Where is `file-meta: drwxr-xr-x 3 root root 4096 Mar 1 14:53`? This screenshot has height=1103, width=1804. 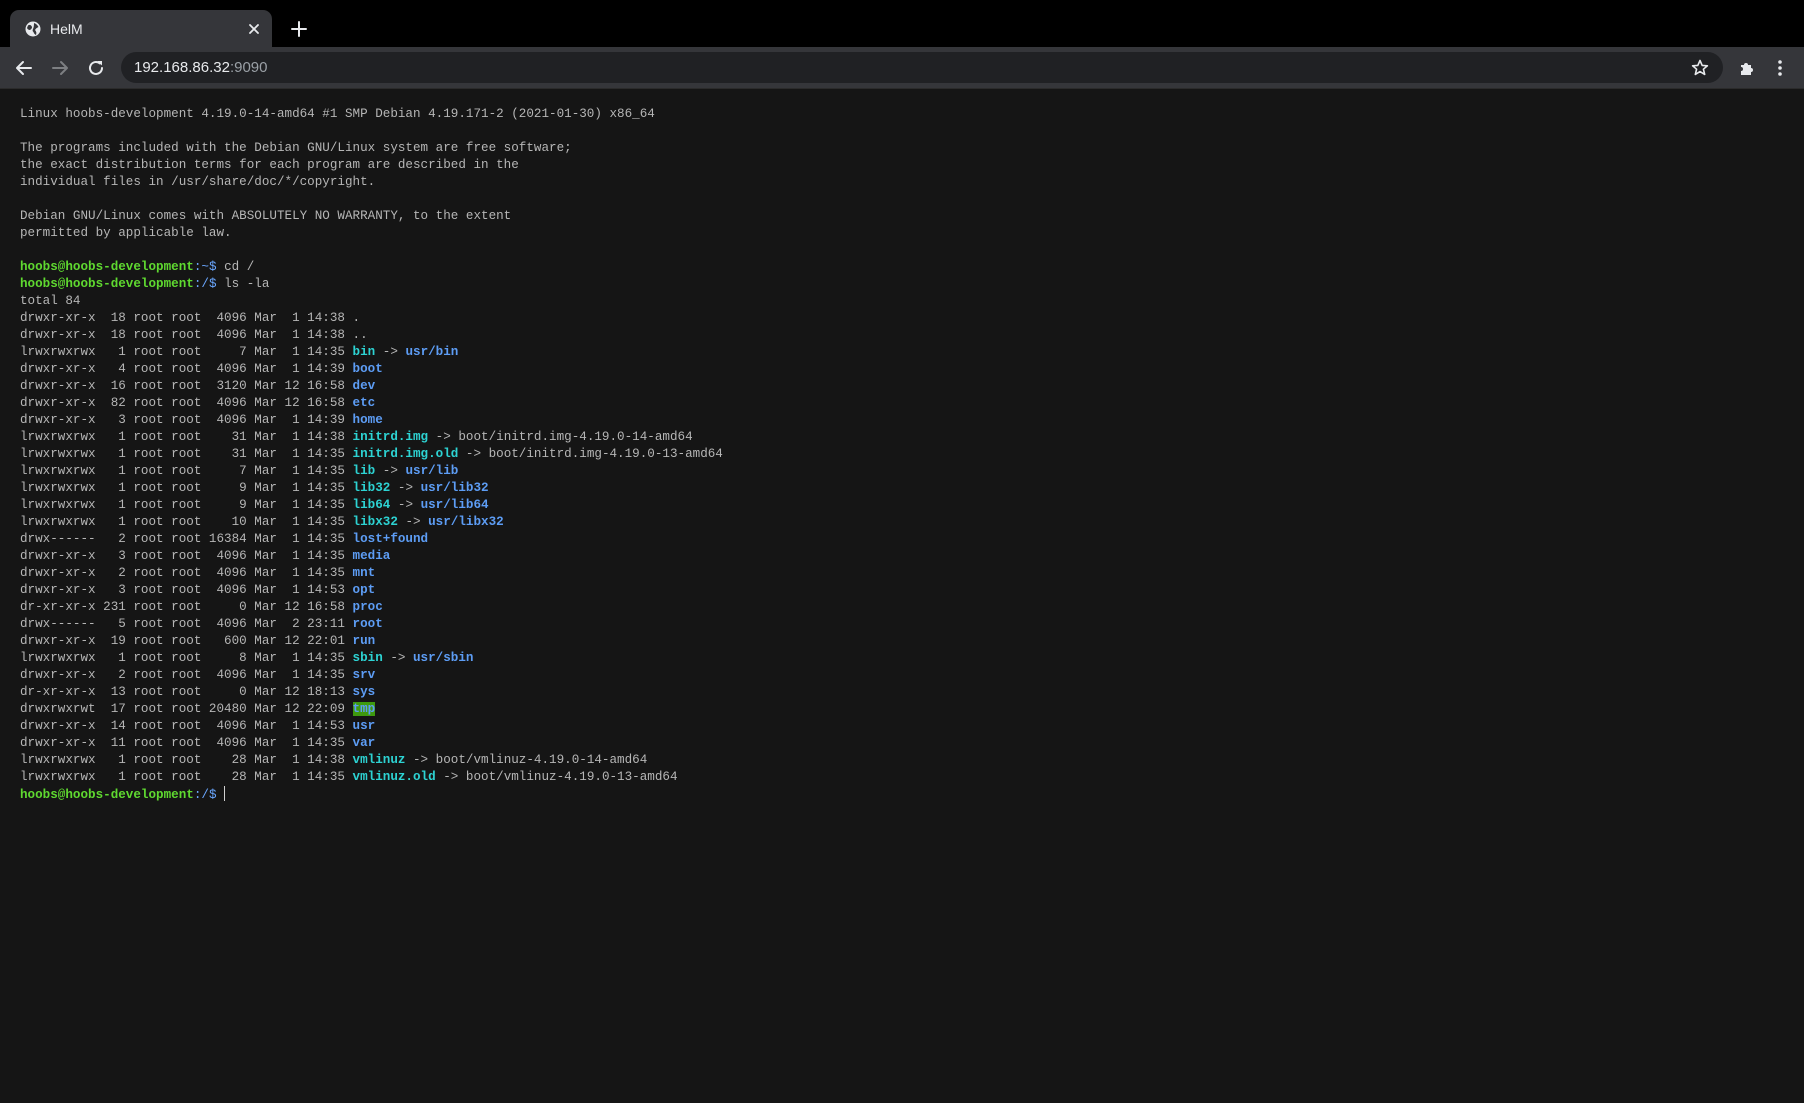 file-meta: drwxr-xr-x 3 root root 4096 Mar 1 14:53 is located at coordinates (186, 590).